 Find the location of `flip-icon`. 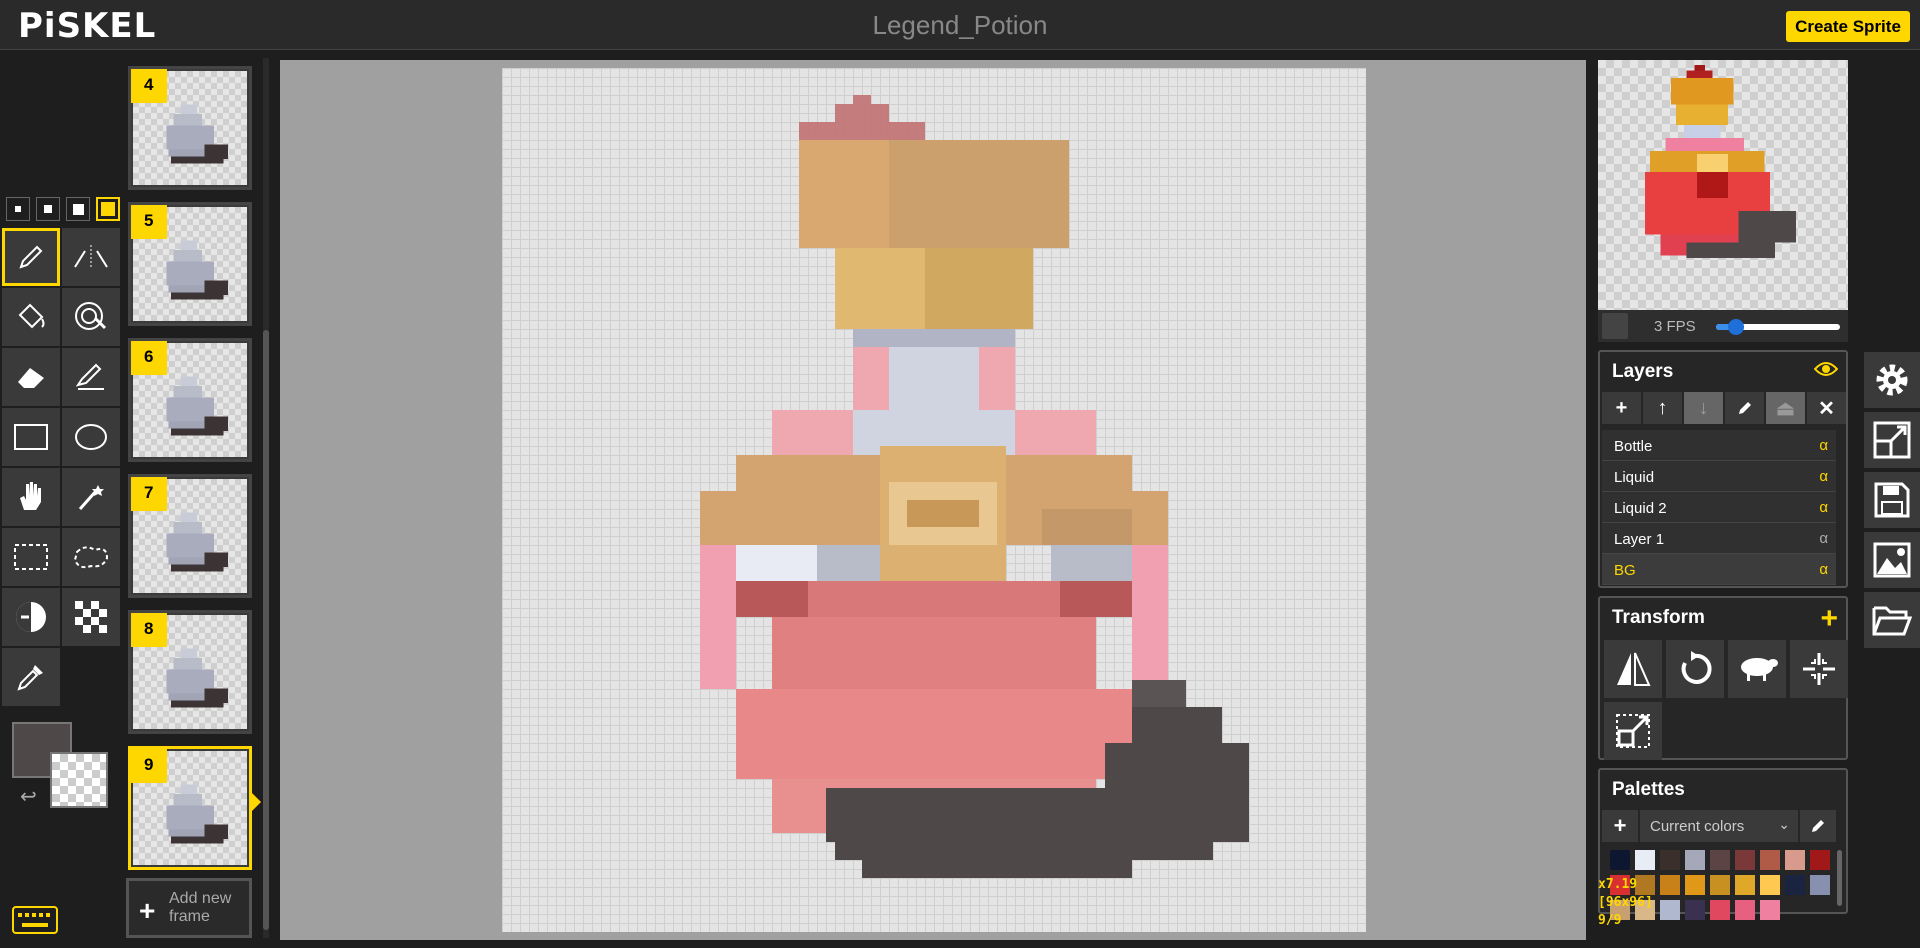

flip-icon is located at coordinates (1634, 669).